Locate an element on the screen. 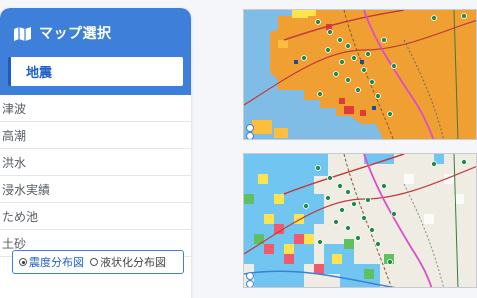 The width and height of the screenshot is (477, 298). menu-item-reservoir: ため池 is located at coordinates (95, 216).